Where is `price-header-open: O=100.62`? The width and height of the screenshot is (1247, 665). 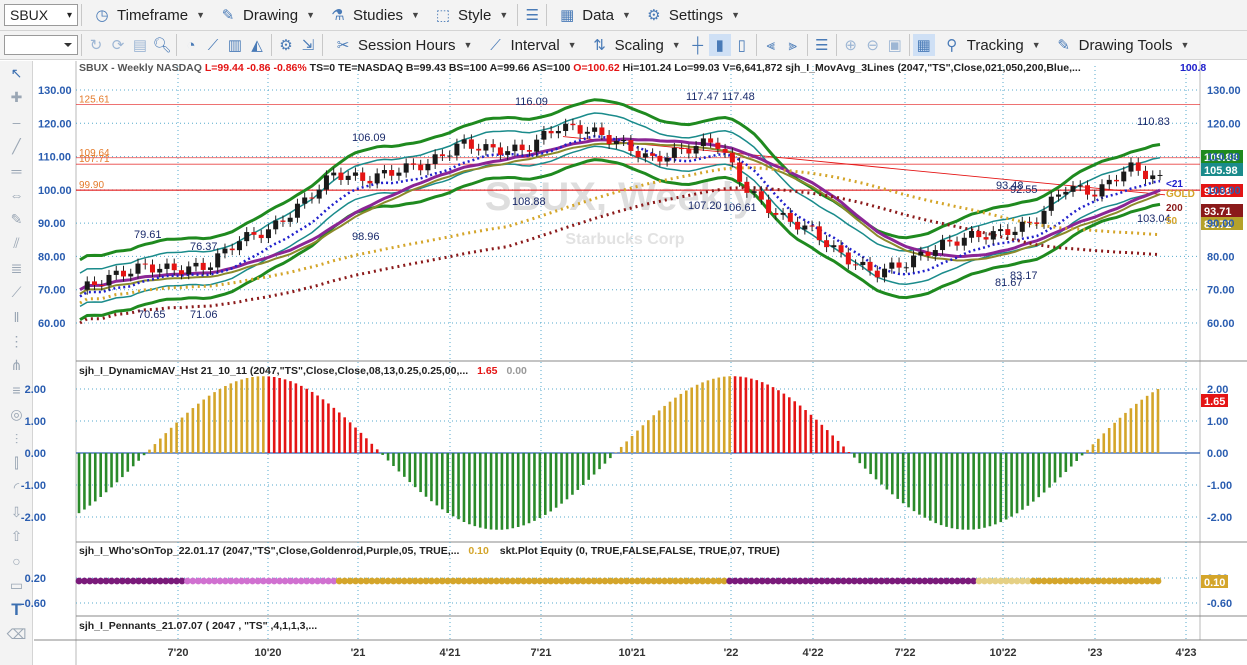
price-header-open: O=100.62 is located at coordinates (596, 68).